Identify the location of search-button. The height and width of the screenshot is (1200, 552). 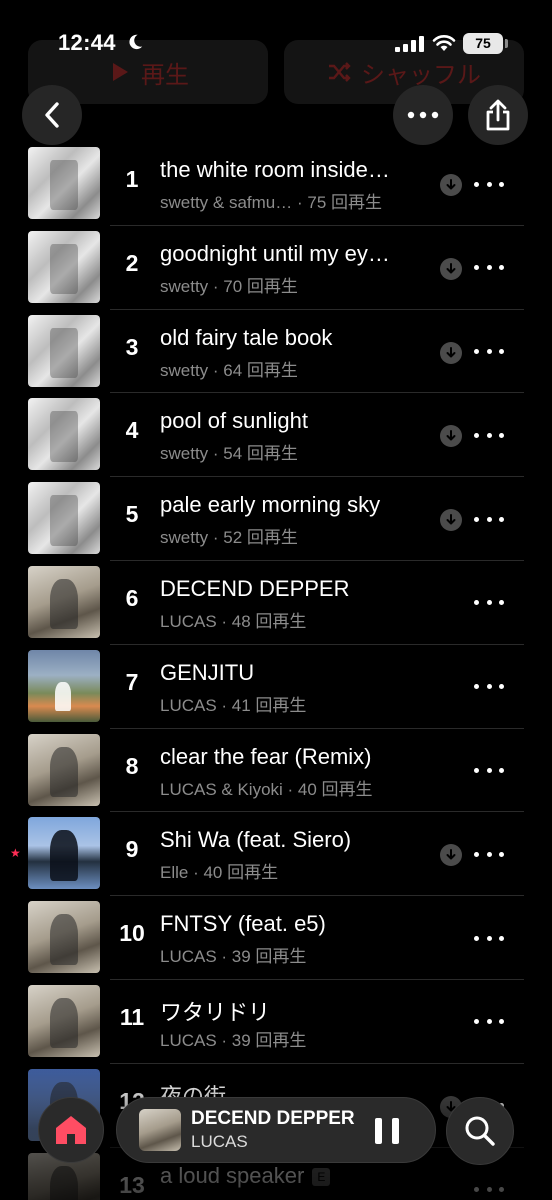
(480, 1131).